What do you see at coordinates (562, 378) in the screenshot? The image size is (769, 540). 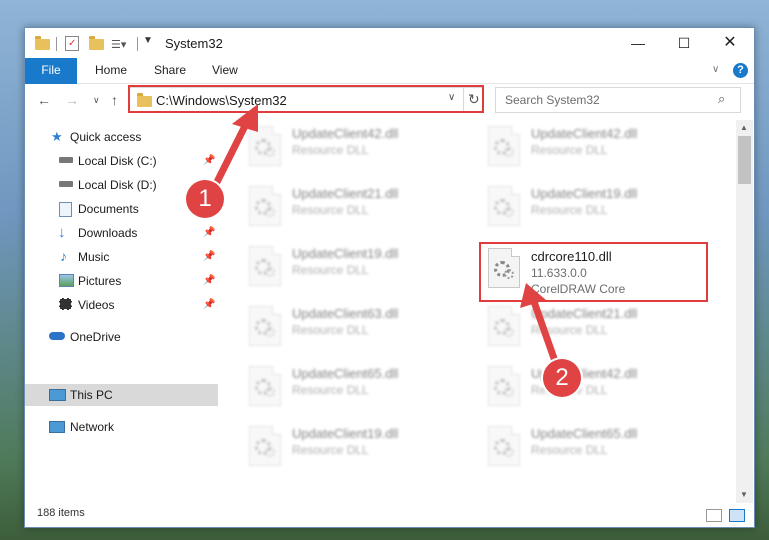 I see `annotation-badge-2: 2` at bounding box center [562, 378].